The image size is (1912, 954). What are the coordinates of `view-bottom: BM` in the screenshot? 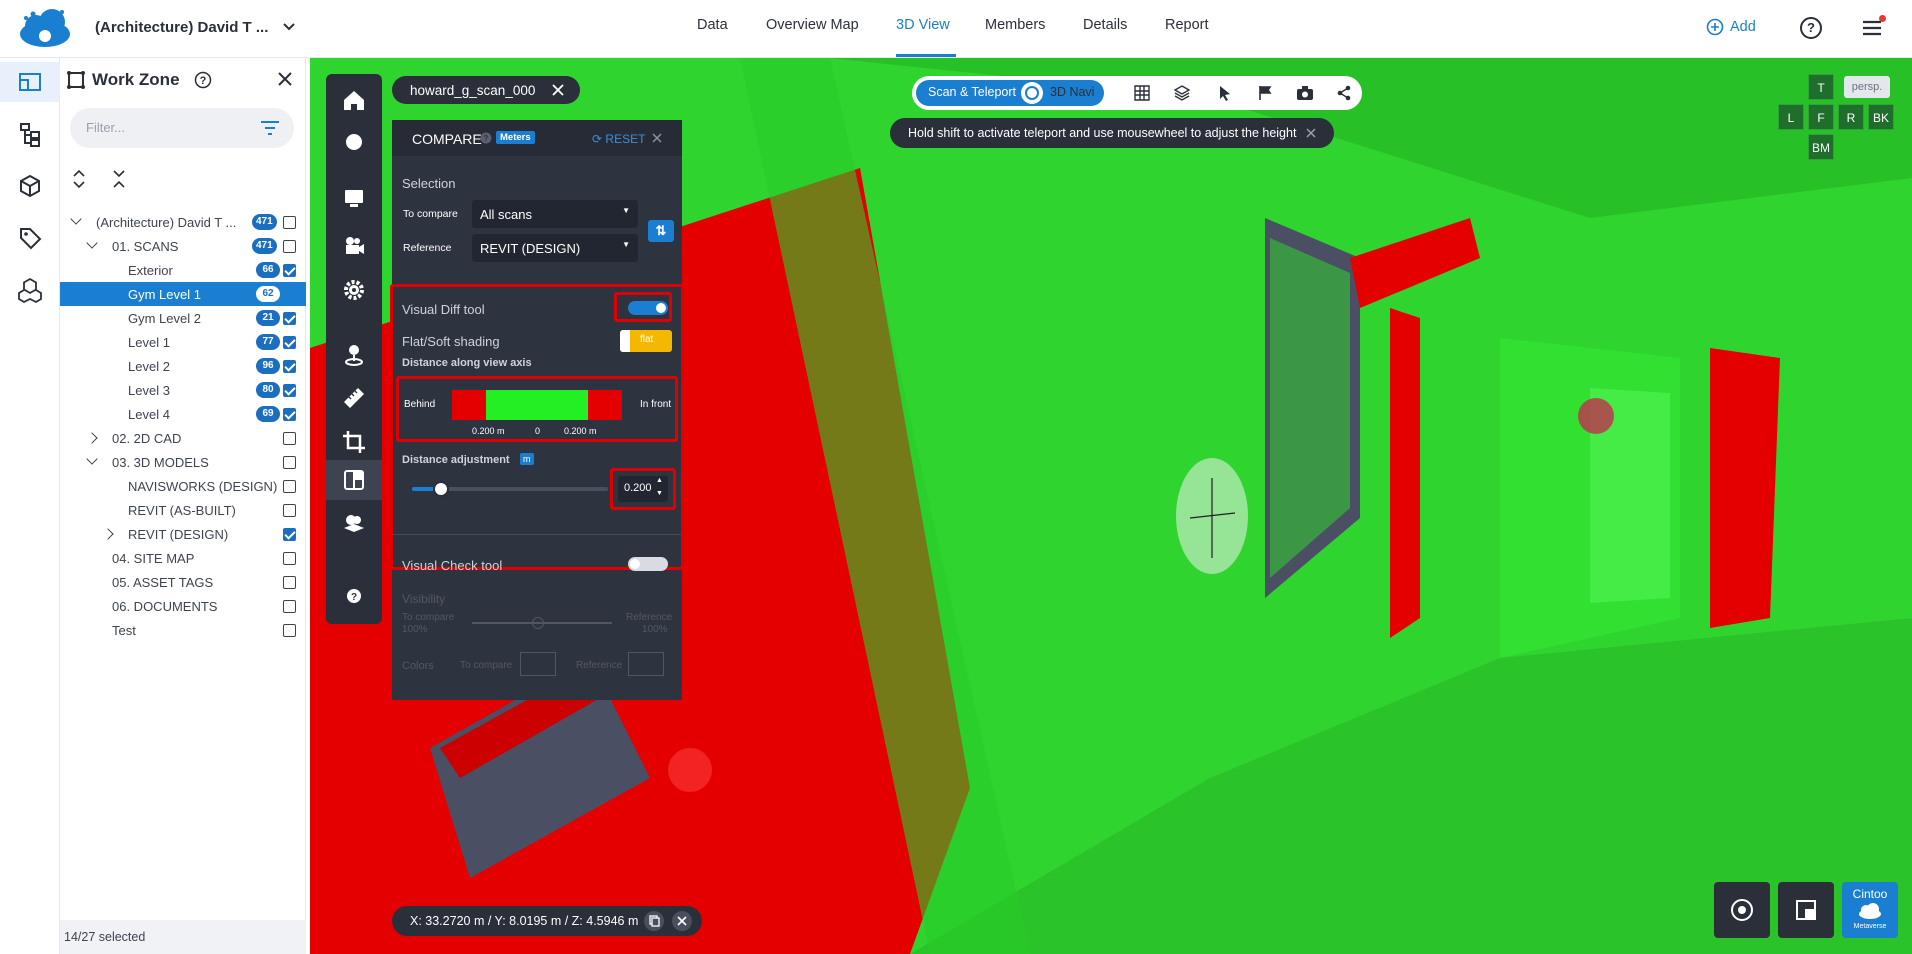 It's located at (1821, 147).